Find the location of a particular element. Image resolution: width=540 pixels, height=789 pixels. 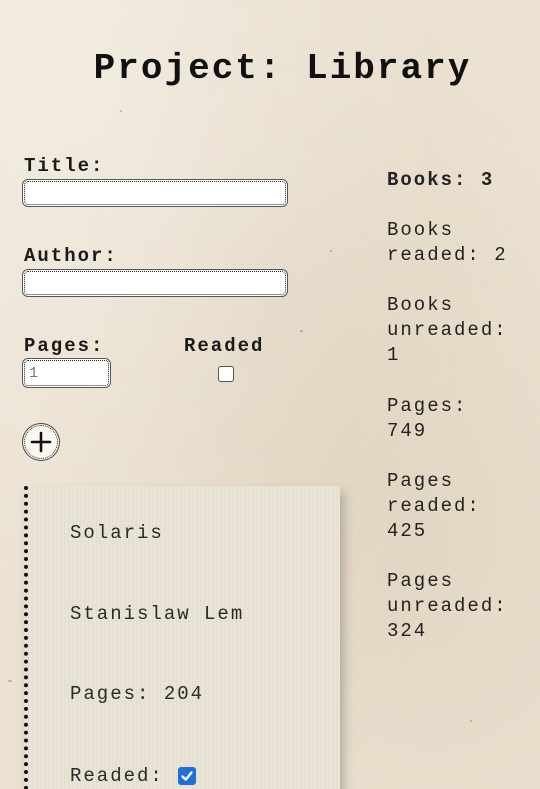

stat-pages-readed: Pages readed: 425 is located at coordinates (434, 506).